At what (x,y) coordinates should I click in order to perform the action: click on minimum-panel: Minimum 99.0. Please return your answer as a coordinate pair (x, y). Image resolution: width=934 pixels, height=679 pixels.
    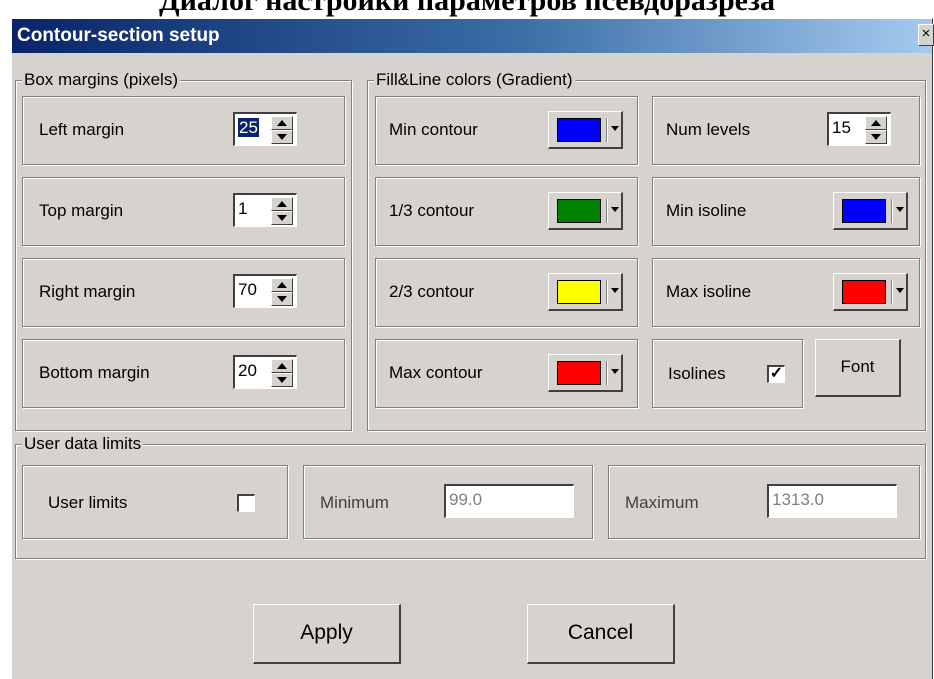
    Looking at the image, I should click on (448, 502).